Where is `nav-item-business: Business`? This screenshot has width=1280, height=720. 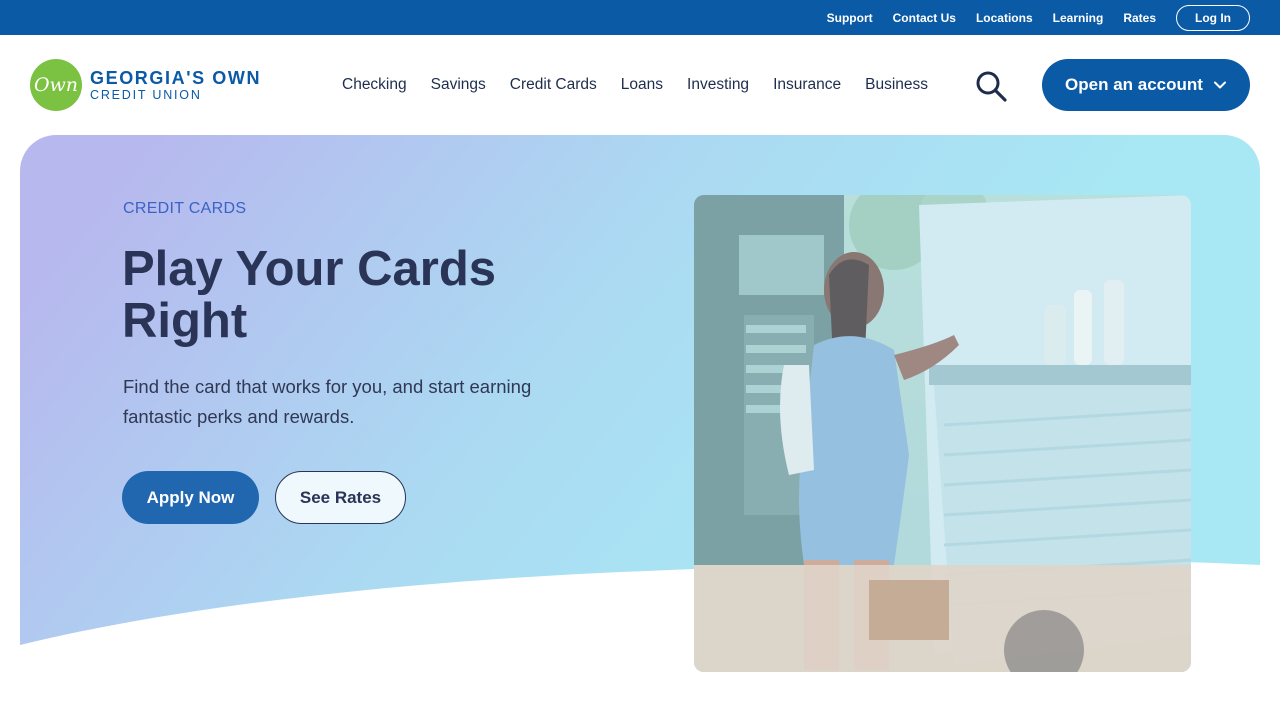 nav-item-business: Business is located at coordinates (896, 85).